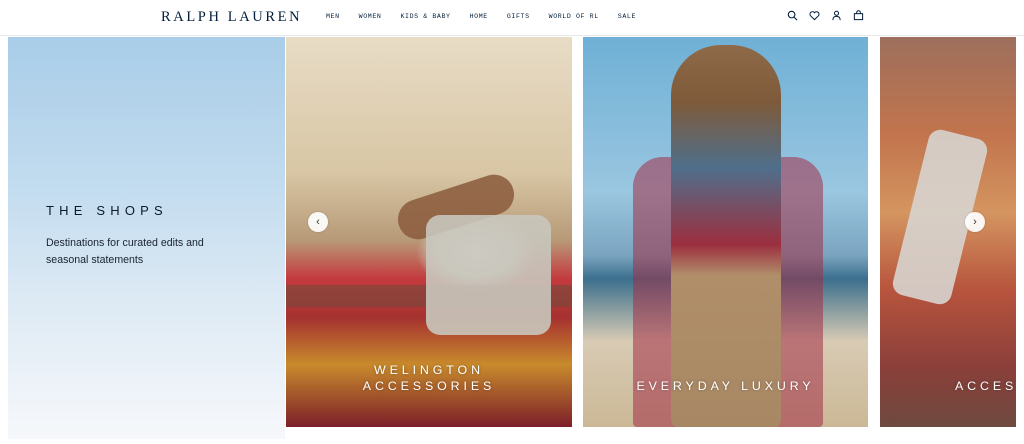 The height and width of the screenshot is (444, 1024). Describe the element at coordinates (318, 222) in the screenshot. I see `carousel-prev-button: ‹` at that location.